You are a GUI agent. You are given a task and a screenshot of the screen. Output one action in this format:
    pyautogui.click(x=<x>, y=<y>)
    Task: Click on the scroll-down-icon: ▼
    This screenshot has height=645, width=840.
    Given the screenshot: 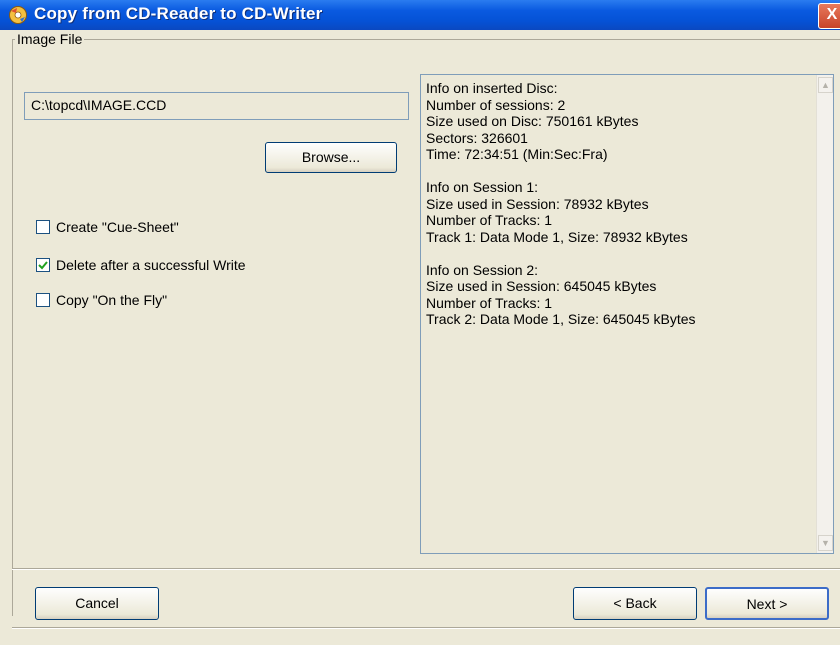 What is the action you would take?
    pyautogui.click(x=825, y=543)
    